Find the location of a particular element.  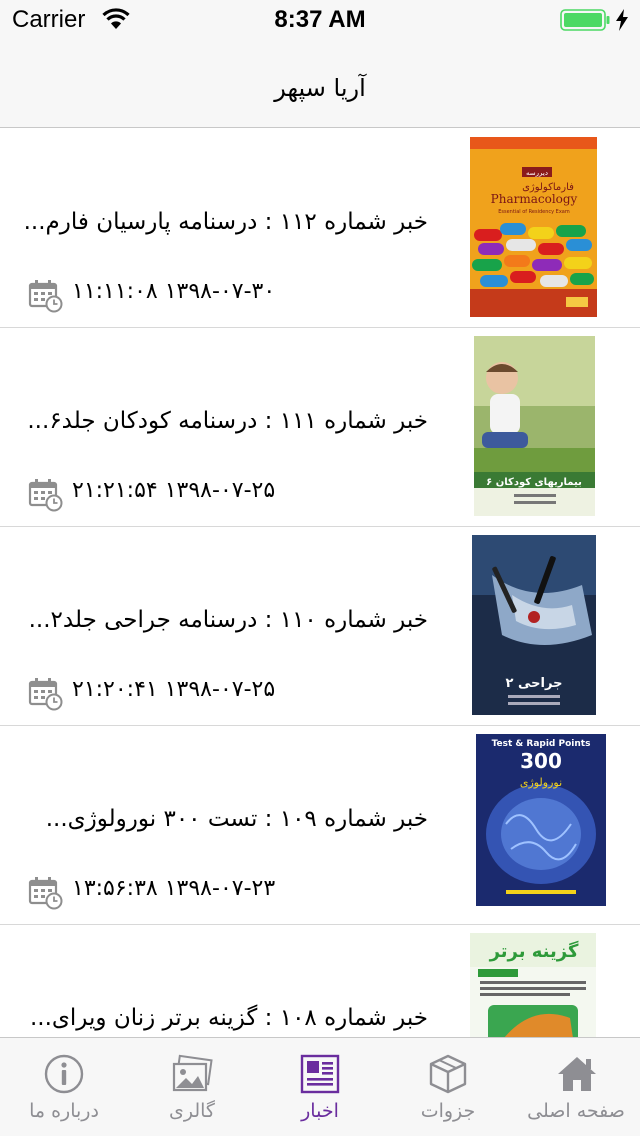

cover-title-fa: نورولوژی is located at coordinates (541, 782).